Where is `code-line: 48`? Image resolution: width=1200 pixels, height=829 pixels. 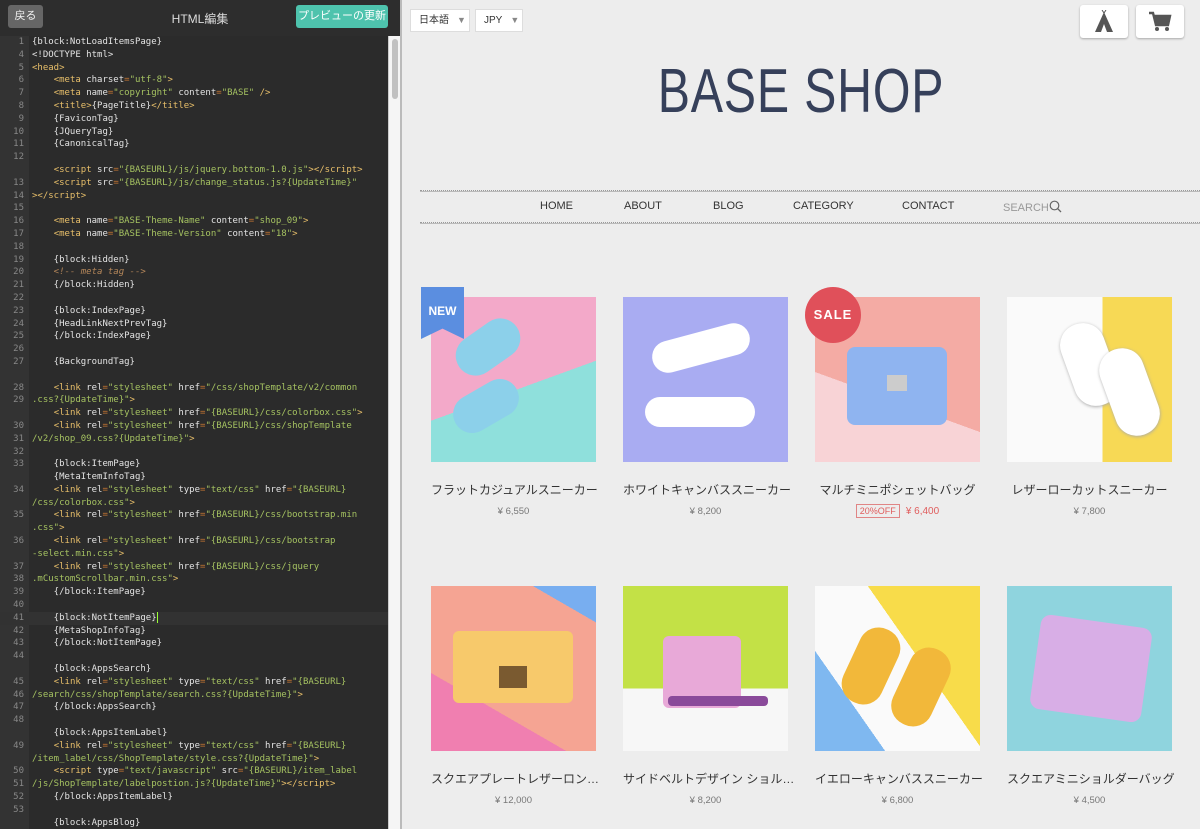 code-line: 48 is located at coordinates (194, 720).